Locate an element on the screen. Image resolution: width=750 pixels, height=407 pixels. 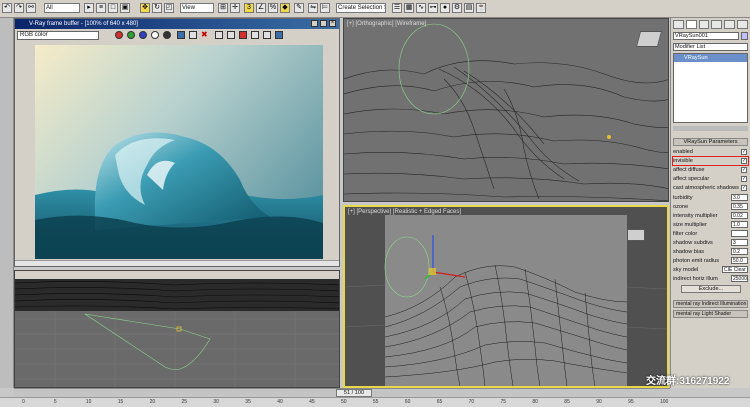
viewport-top-label: [+] [Orthographic] [Wireframe] is located at coordinates (386, 24).